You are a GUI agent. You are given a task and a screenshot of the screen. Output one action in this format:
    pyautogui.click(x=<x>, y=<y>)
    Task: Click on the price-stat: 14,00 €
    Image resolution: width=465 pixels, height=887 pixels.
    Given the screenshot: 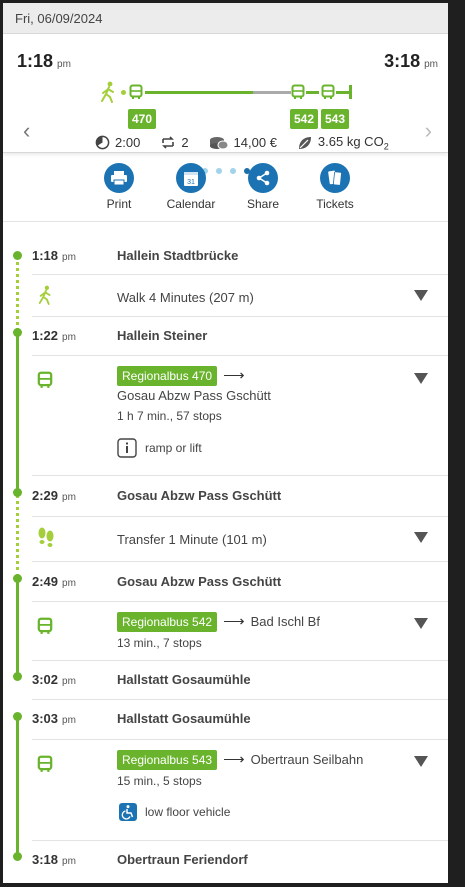 What is the action you would take?
    pyautogui.click(x=243, y=143)
    